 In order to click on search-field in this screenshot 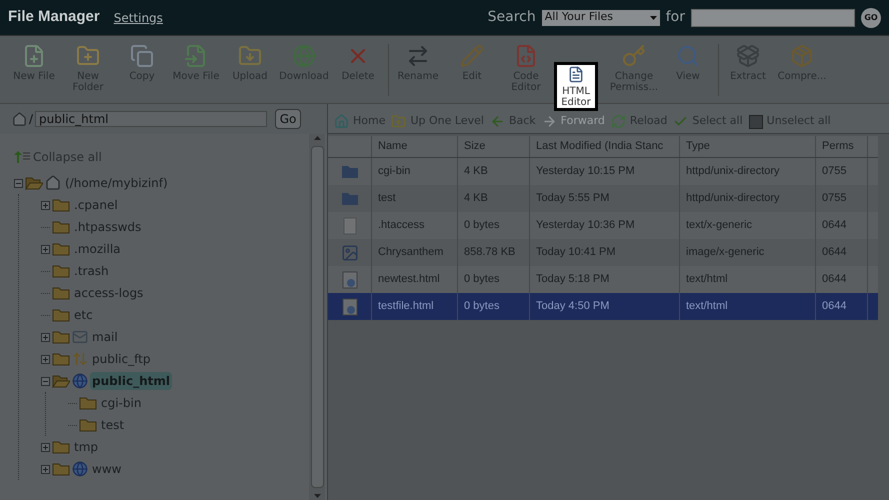, I will do `click(773, 17)`.